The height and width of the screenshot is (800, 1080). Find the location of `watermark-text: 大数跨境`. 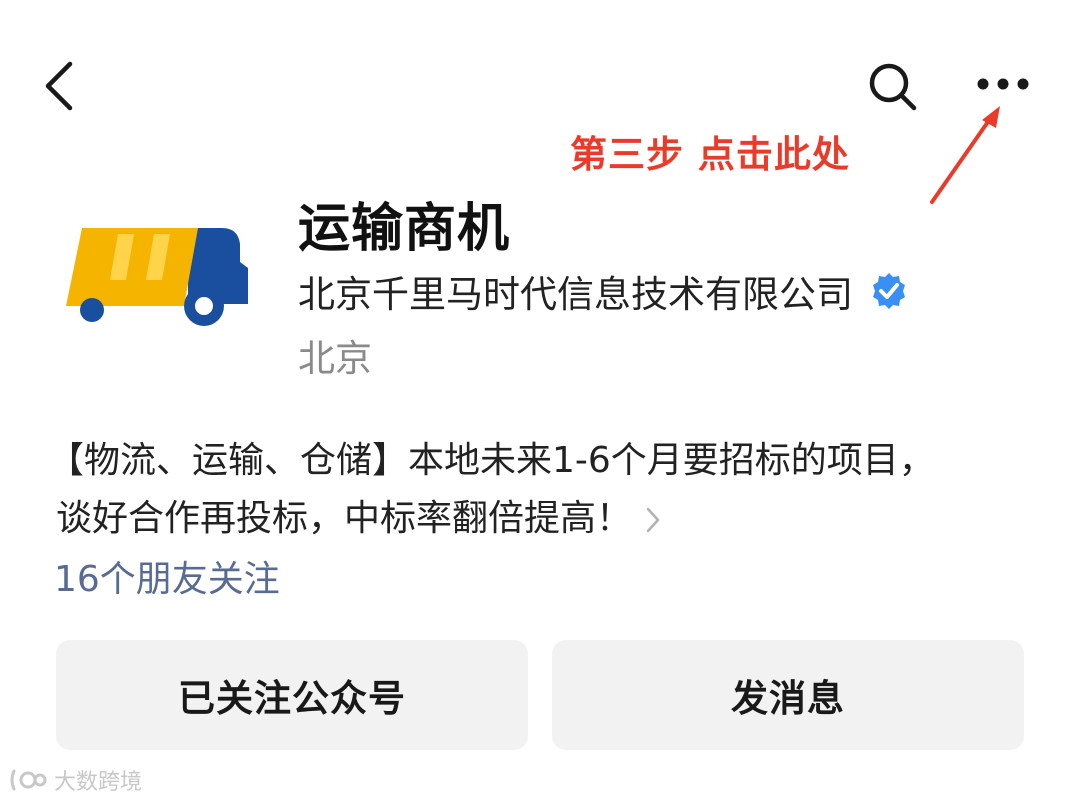

watermark-text: 大数跨境 is located at coordinates (98, 782).